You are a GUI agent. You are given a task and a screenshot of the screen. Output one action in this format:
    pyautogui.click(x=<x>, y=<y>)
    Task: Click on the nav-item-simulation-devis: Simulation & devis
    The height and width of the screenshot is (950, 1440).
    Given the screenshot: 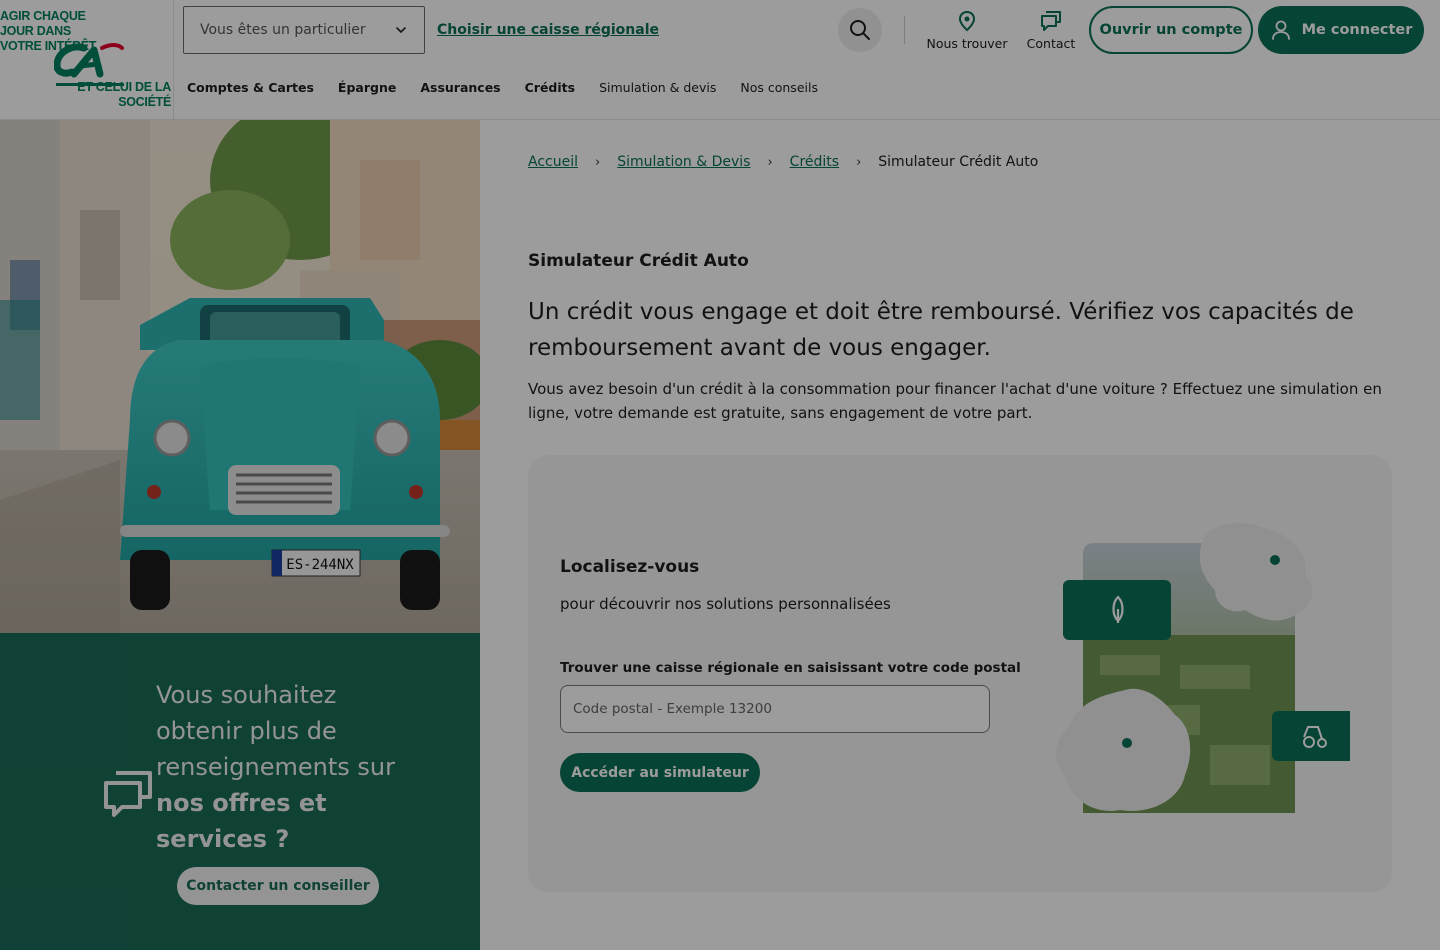 What is the action you would take?
    pyautogui.click(x=657, y=87)
    